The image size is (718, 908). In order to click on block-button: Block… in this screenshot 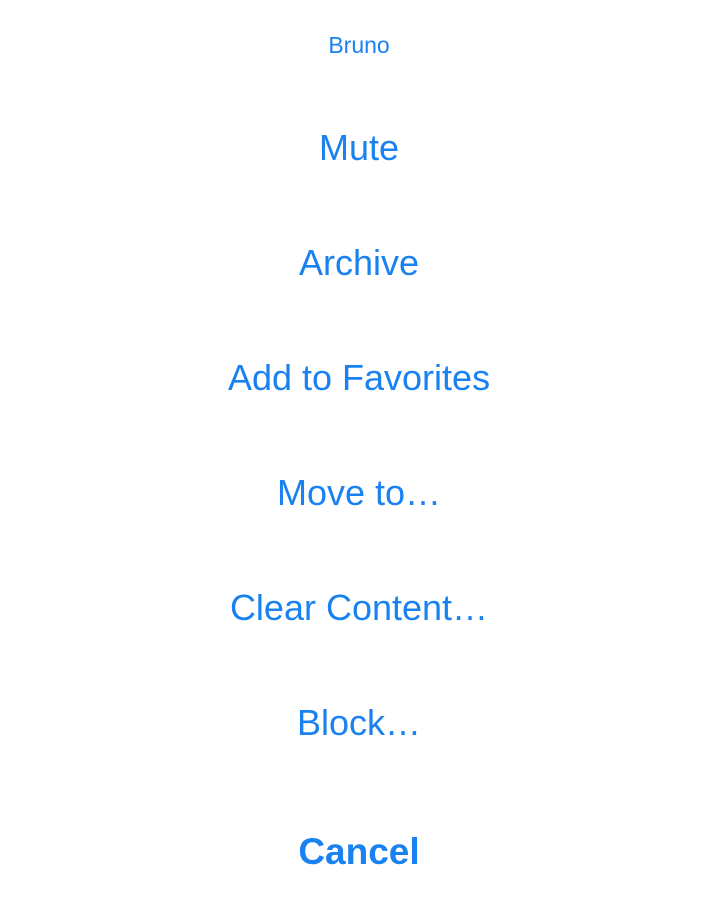, I will do `click(359, 722)`.